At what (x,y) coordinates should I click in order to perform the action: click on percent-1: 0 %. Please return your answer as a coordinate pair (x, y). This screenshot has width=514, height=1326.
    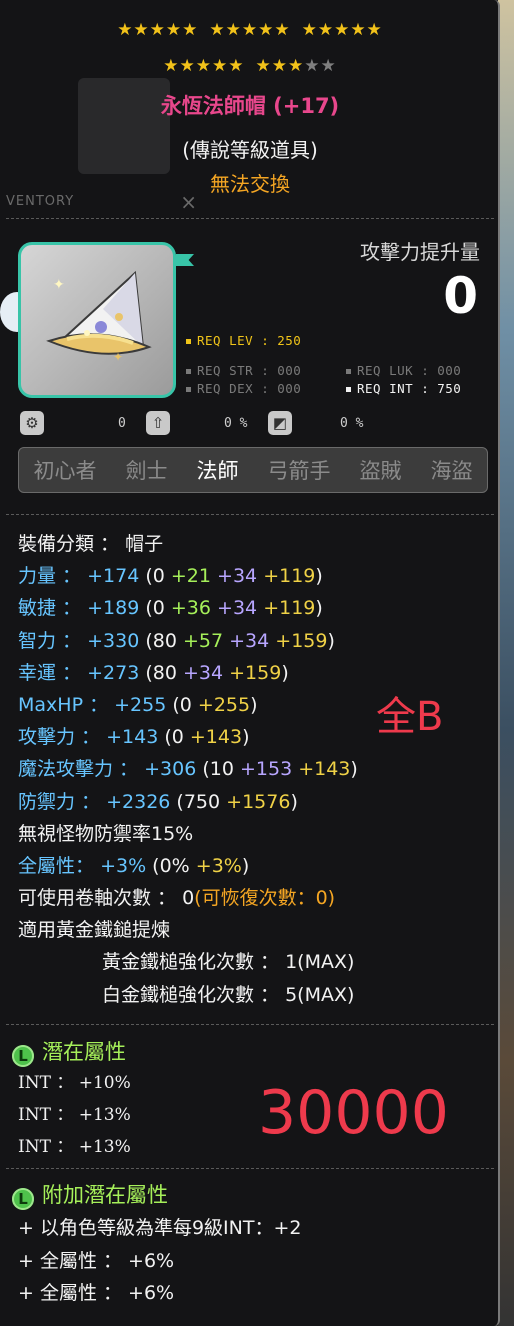
    Looking at the image, I should click on (236, 423).